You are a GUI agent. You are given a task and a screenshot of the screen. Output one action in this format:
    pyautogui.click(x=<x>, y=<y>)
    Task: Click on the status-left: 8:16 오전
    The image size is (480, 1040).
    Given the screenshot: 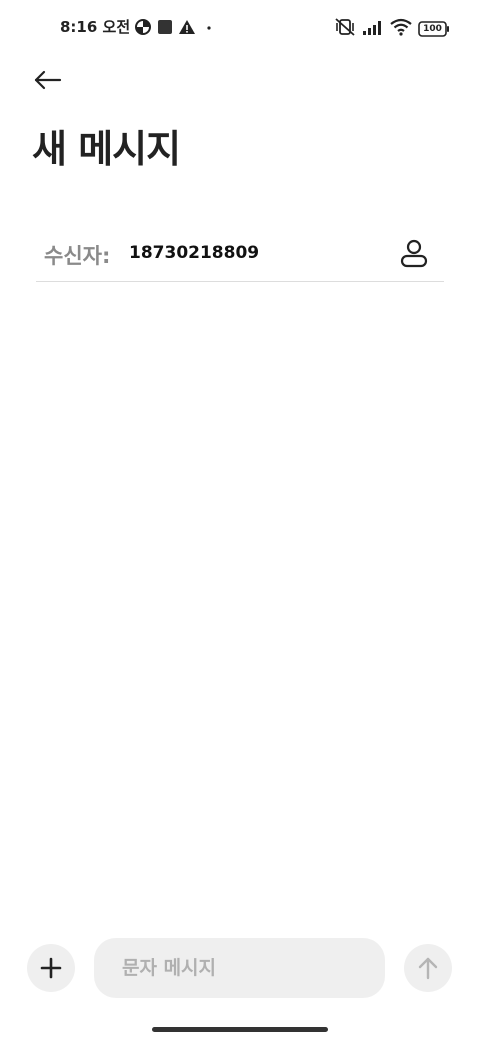 What is the action you would take?
    pyautogui.click(x=139, y=26)
    